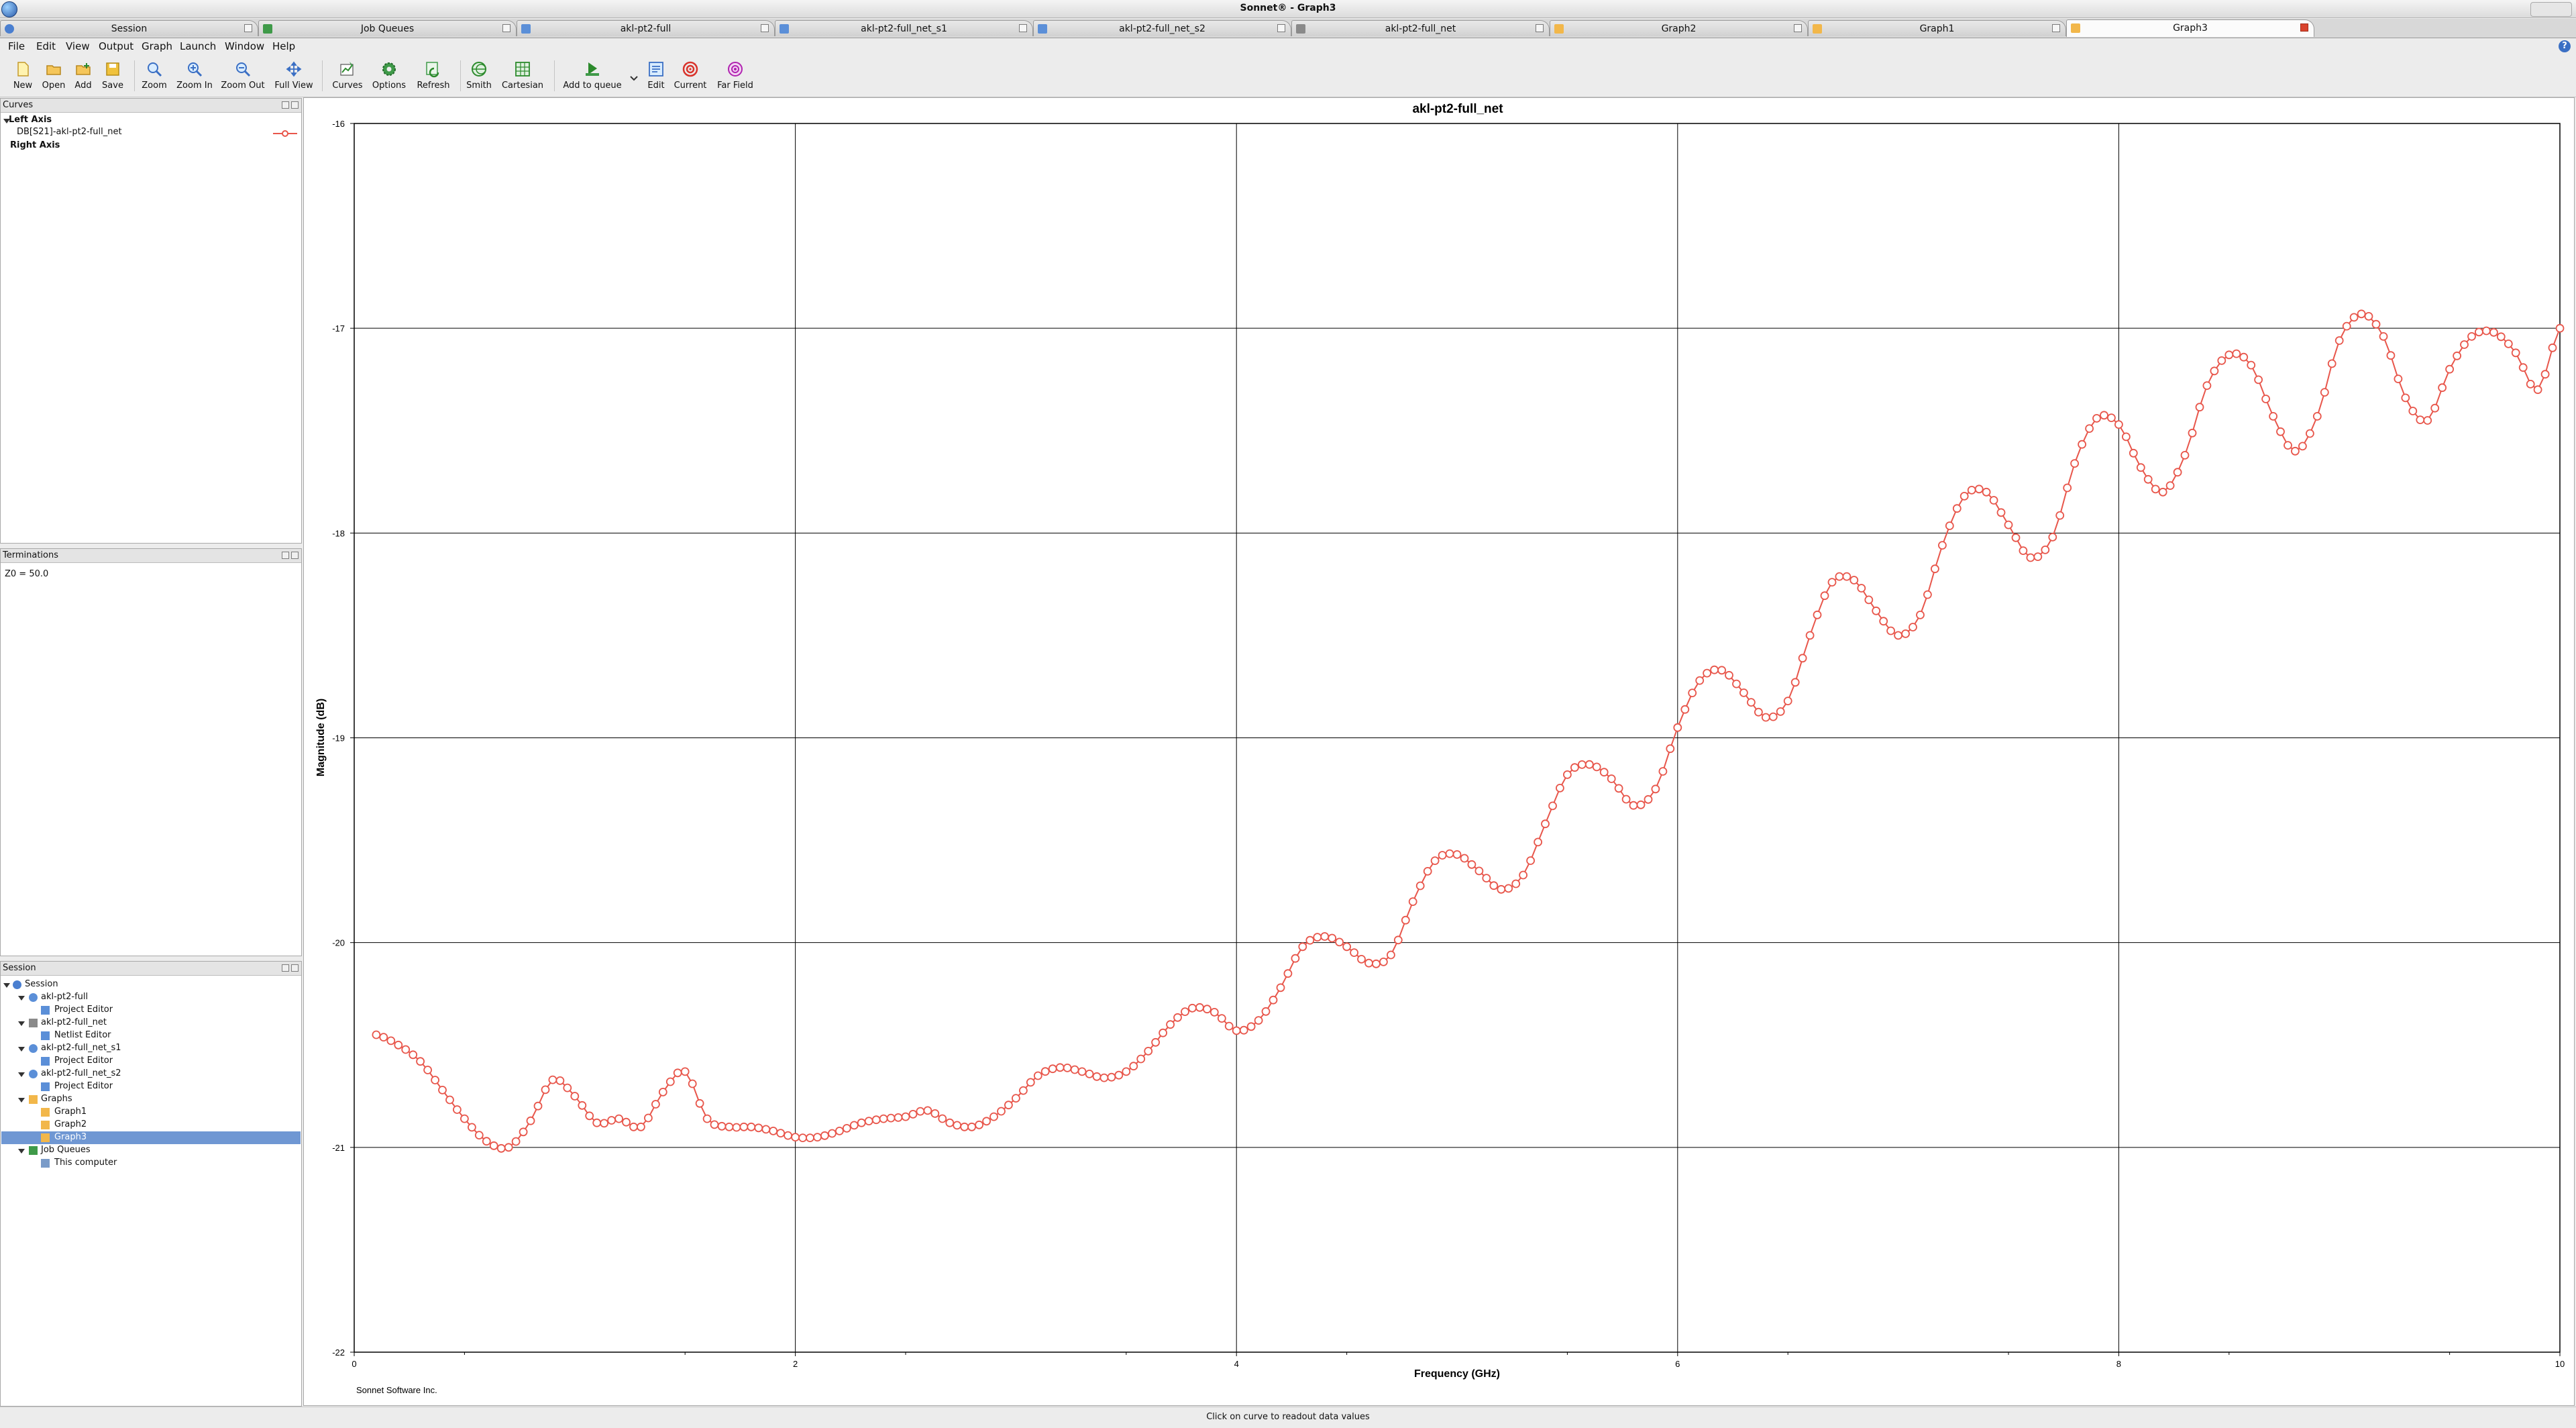 This screenshot has width=2576, height=1428. I want to click on menu-window: Window, so click(244, 46).